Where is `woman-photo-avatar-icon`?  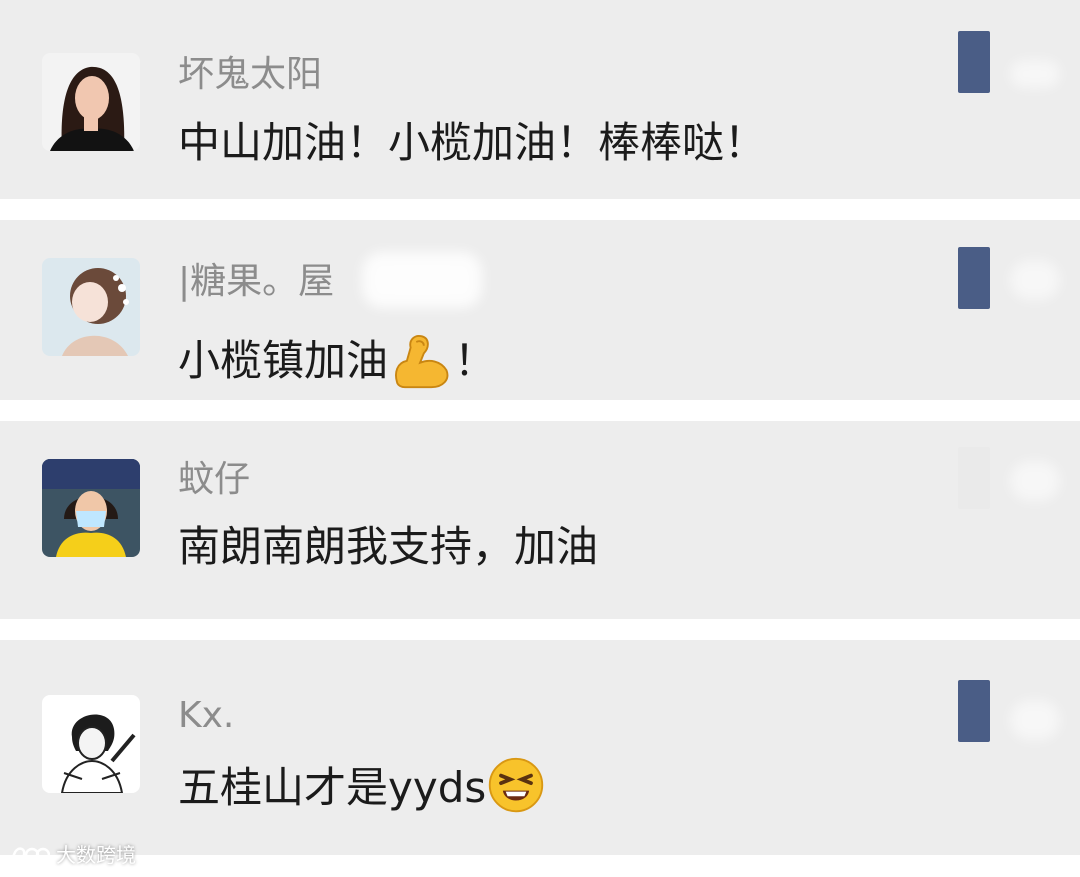 woman-photo-avatar-icon is located at coordinates (91, 102).